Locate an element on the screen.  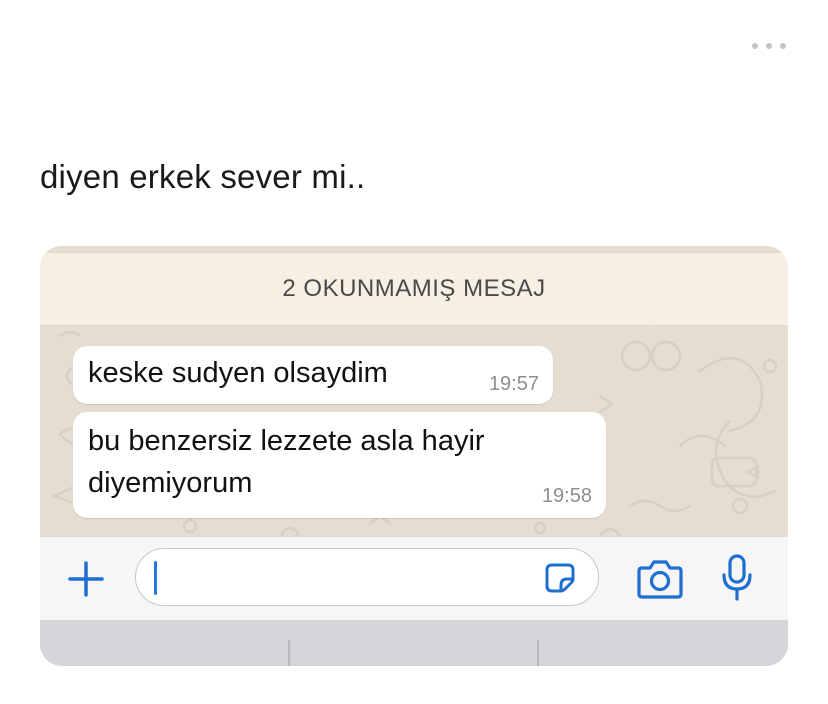
text-caret is located at coordinates (155, 578).